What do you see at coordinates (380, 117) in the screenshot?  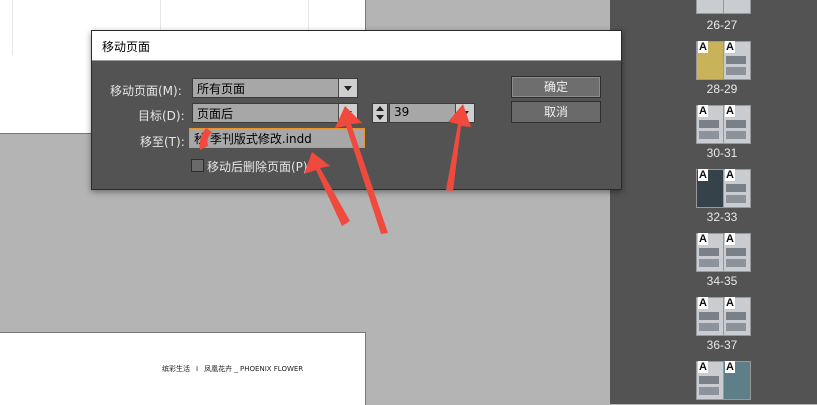 I see `stepper-down-icon` at bounding box center [380, 117].